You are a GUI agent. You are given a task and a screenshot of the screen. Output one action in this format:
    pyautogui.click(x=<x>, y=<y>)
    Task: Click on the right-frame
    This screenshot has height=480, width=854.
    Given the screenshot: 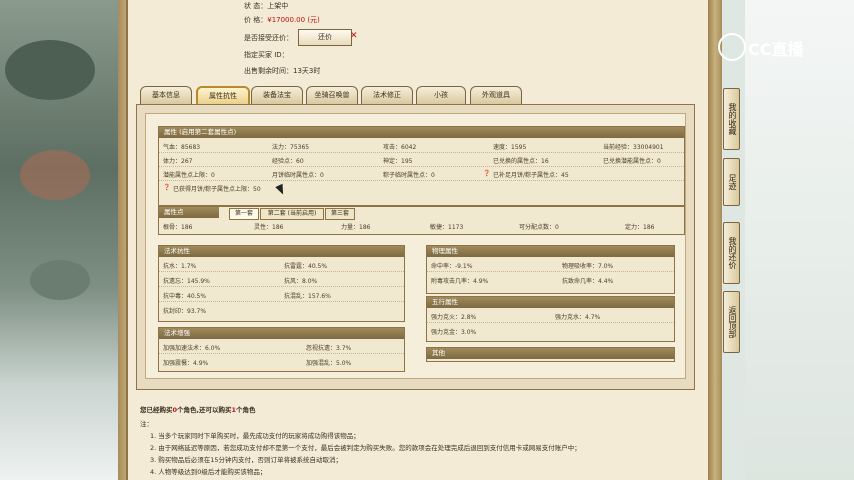 What is the action you would take?
    pyautogui.click(x=715, y=240)
    